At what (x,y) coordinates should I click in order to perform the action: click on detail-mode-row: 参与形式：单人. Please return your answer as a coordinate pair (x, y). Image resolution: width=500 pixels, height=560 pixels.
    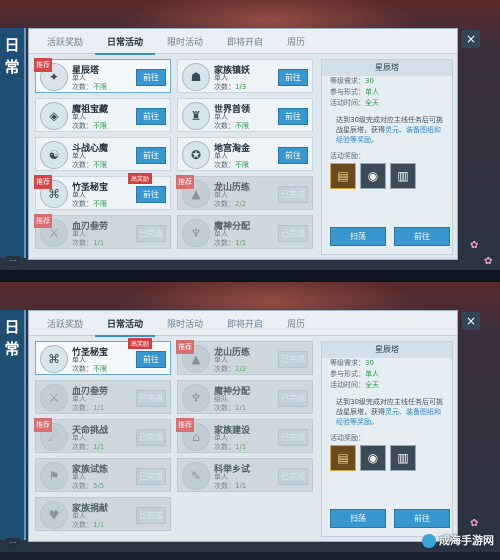
    Looking at the image, I should click on (387, 92).